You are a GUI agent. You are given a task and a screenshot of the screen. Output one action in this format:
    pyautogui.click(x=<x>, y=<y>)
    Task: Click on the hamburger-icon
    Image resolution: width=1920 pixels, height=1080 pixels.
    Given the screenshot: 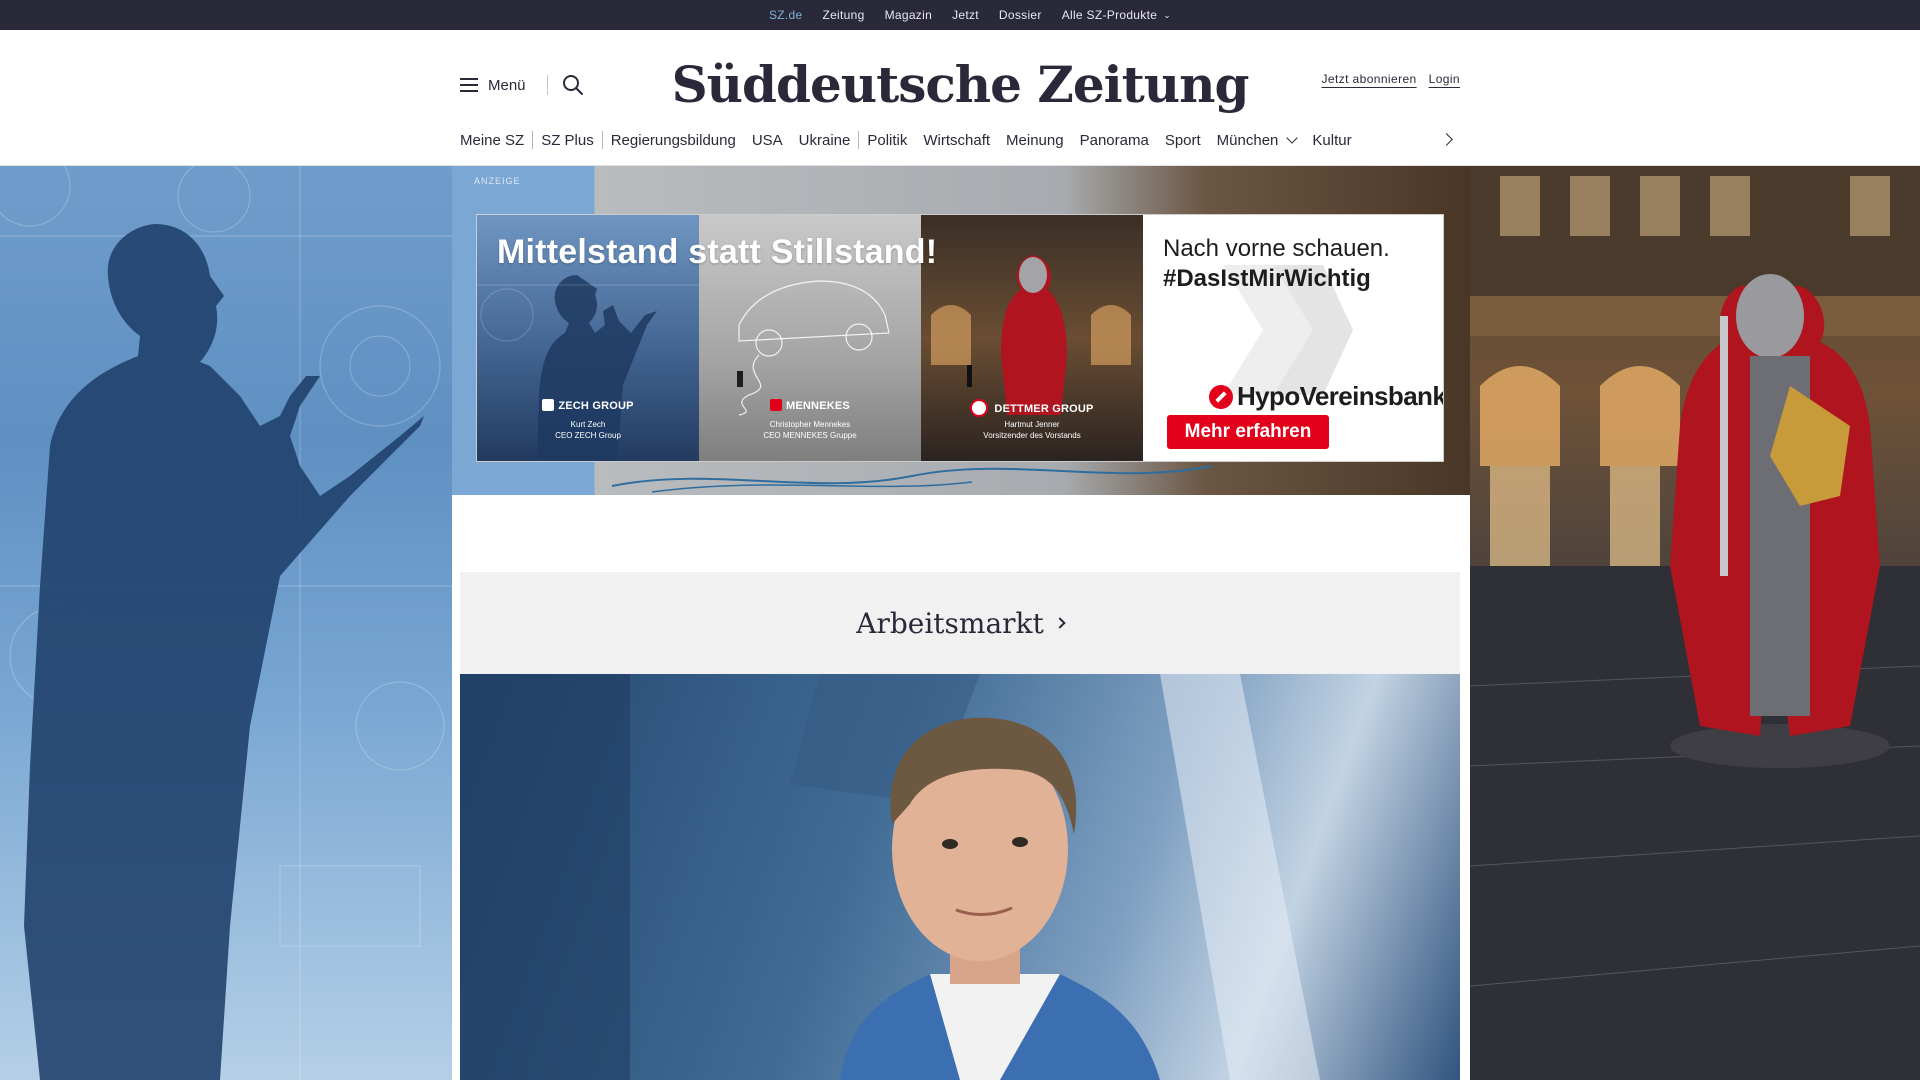 What is the action you would take?
    pyautogui.click(x=469, y=85)
    